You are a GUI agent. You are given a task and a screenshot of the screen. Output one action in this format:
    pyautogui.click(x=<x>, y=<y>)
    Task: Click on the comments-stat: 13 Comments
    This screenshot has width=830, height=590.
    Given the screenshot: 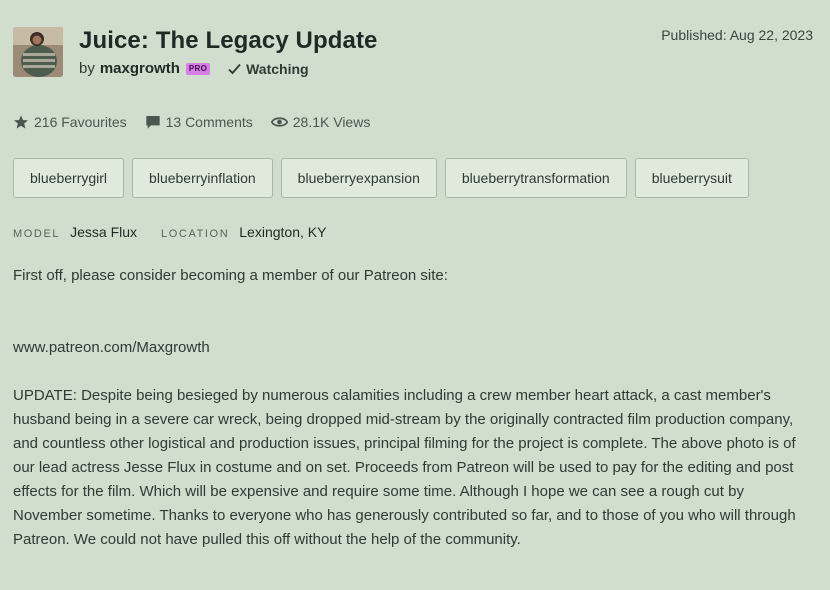 What is the action you would take?
    pyautogui.click(x=199, y=122)
    